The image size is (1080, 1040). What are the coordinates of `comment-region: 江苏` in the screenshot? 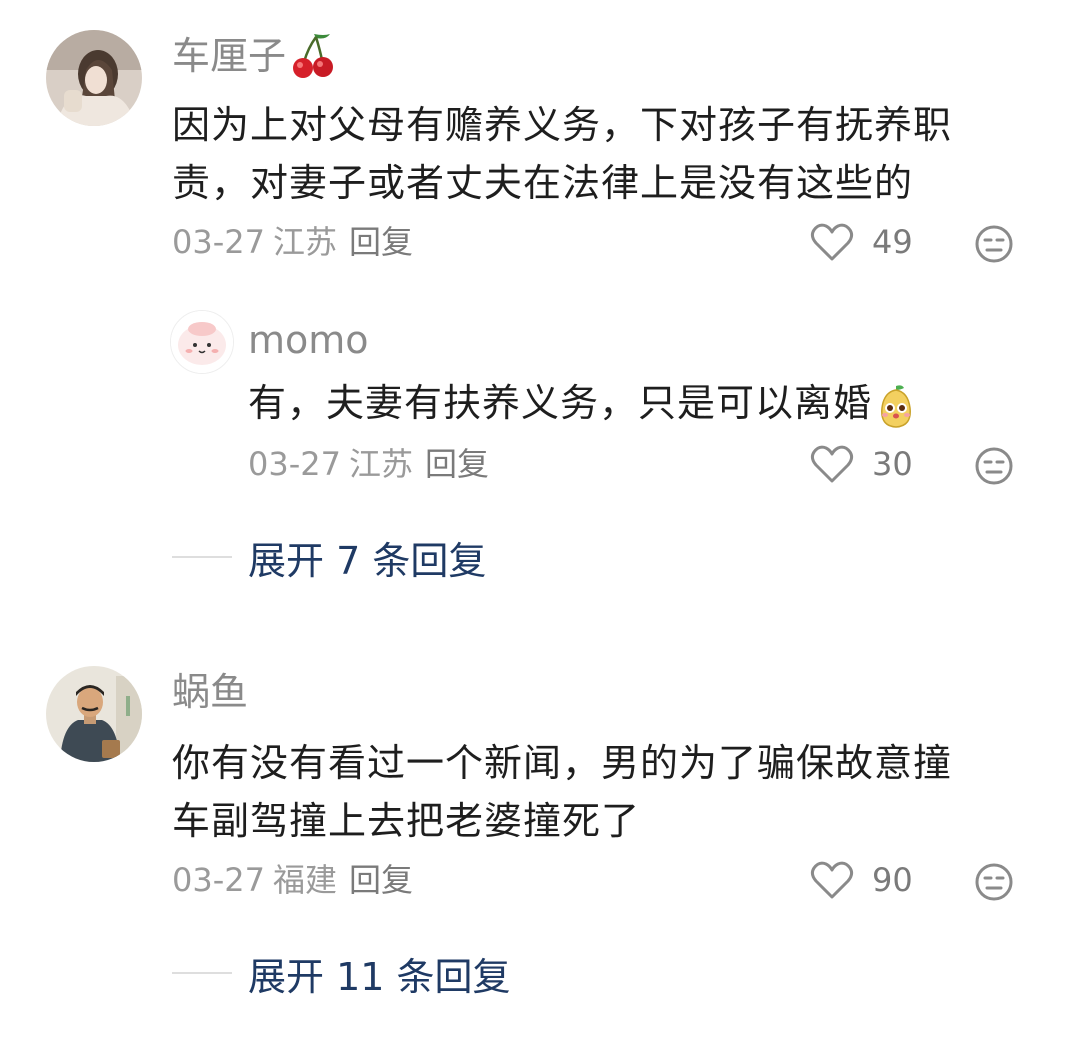 It's located at (304, 242).